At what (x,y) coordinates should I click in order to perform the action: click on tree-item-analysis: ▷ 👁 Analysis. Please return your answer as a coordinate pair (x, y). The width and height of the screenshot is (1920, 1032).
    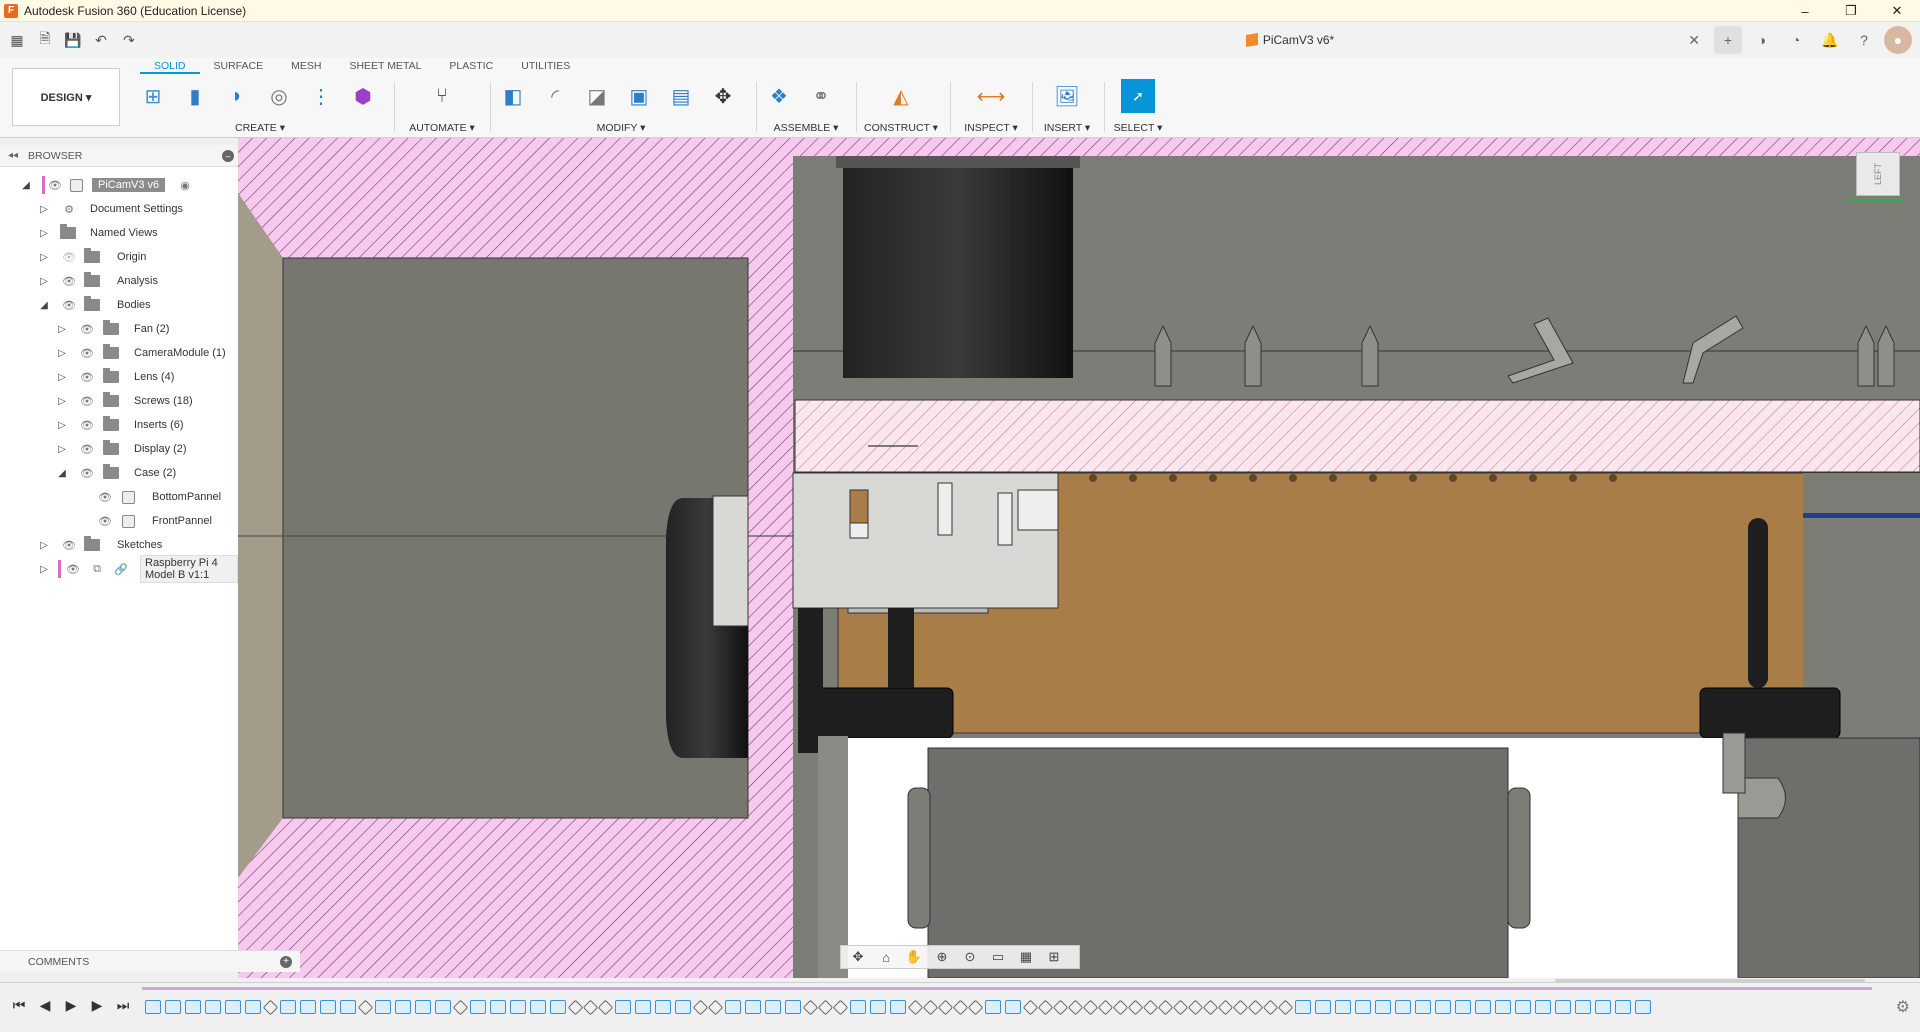
    Looking at the image, I should click on (119, 281).